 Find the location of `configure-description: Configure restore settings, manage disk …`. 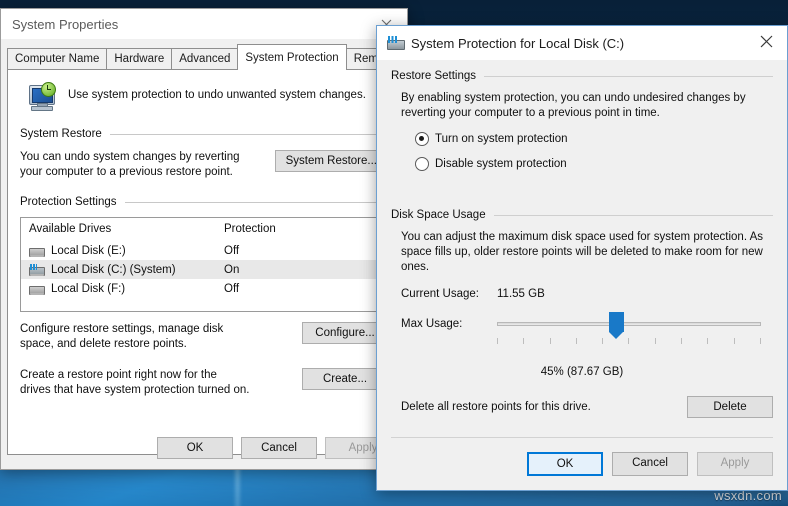

configure-description: Configure restore settings, manage disk … is located at coordinates (122, 336).